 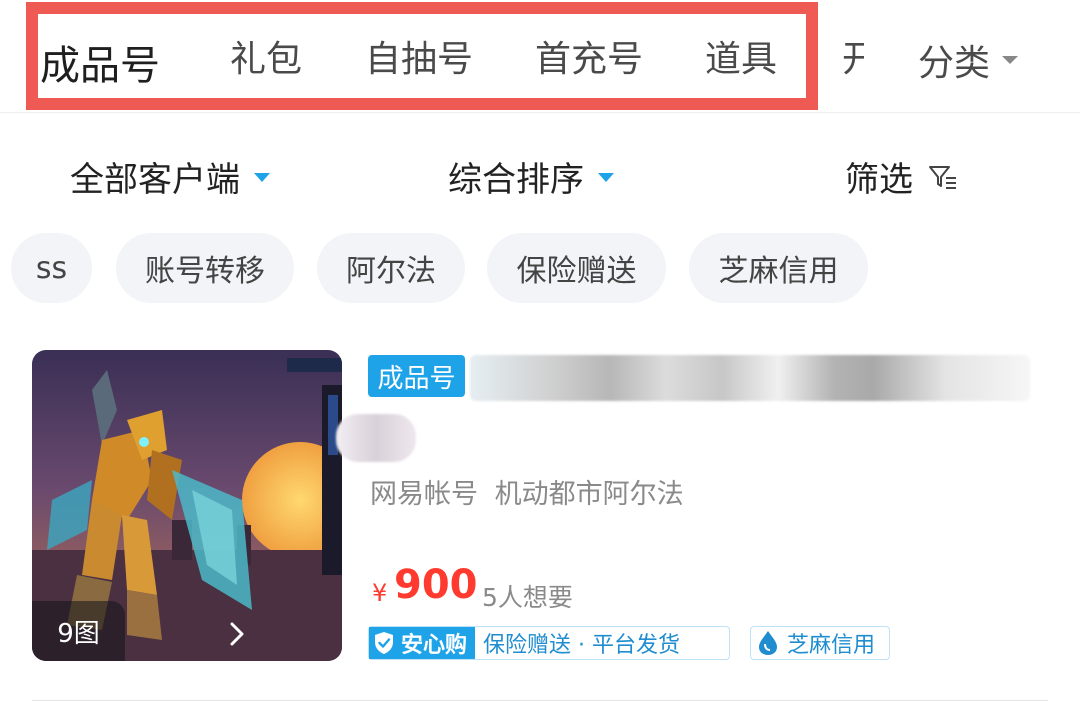 What do you see at coordinates (527, 494) in the screenshot?
I see `product-subtitle: 网易帐号 机动都市阿尔法` at bounding box center [527, 494].